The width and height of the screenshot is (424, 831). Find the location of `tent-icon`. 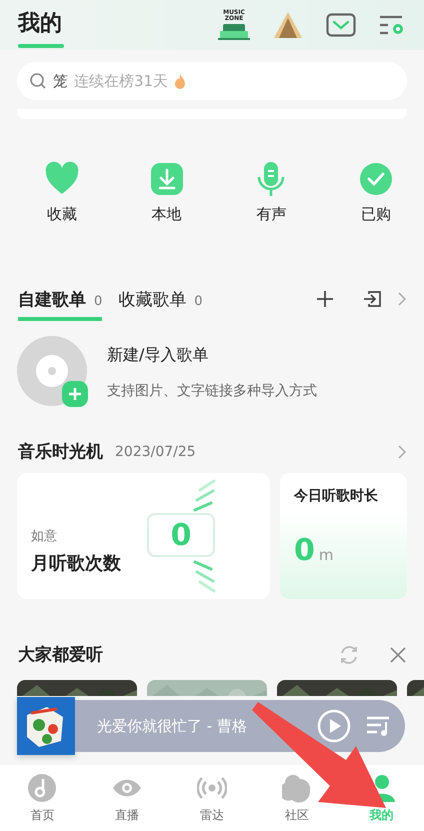

tent-icon is located at coordinates (288, 25).